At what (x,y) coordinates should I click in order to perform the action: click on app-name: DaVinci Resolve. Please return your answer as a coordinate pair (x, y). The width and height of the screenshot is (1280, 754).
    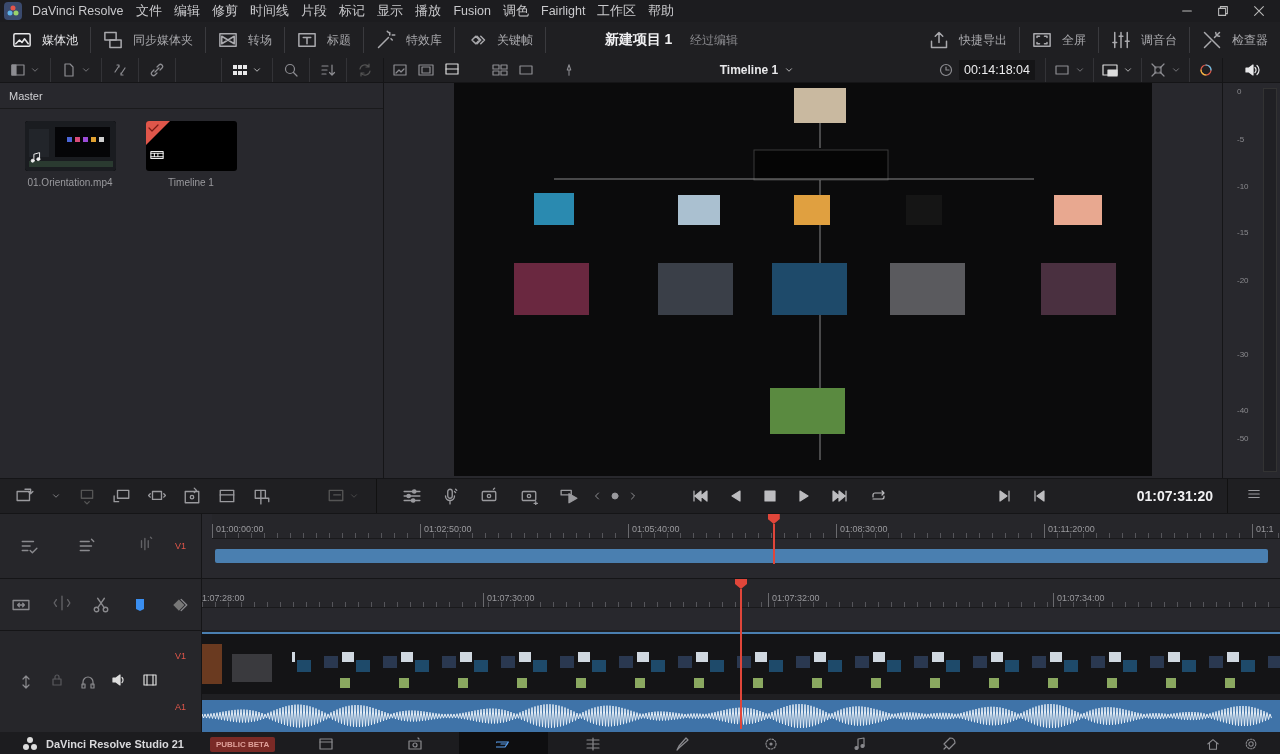
    Looking at the image, I should click on (78, 11).